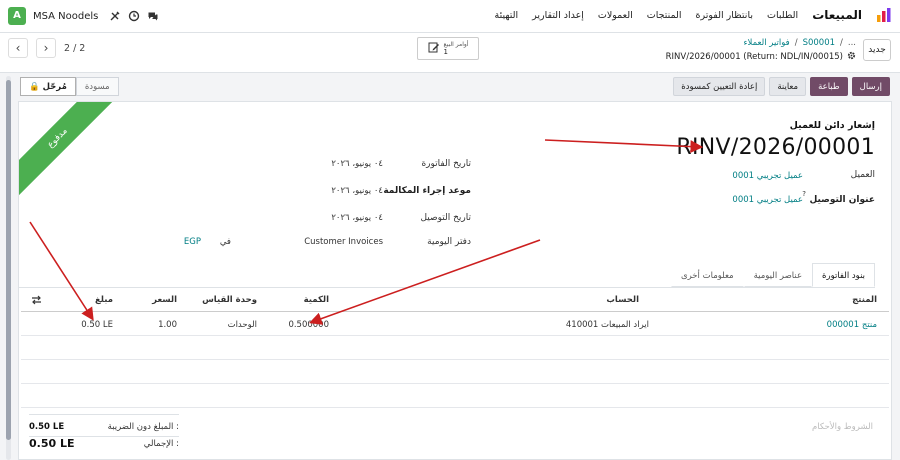 The height and width of the screenshot is (460, 900). What do you see at coordinates (97, 86) in the screenshot?
I see `status-draft: مسودة` at bounding box center [97, 86].